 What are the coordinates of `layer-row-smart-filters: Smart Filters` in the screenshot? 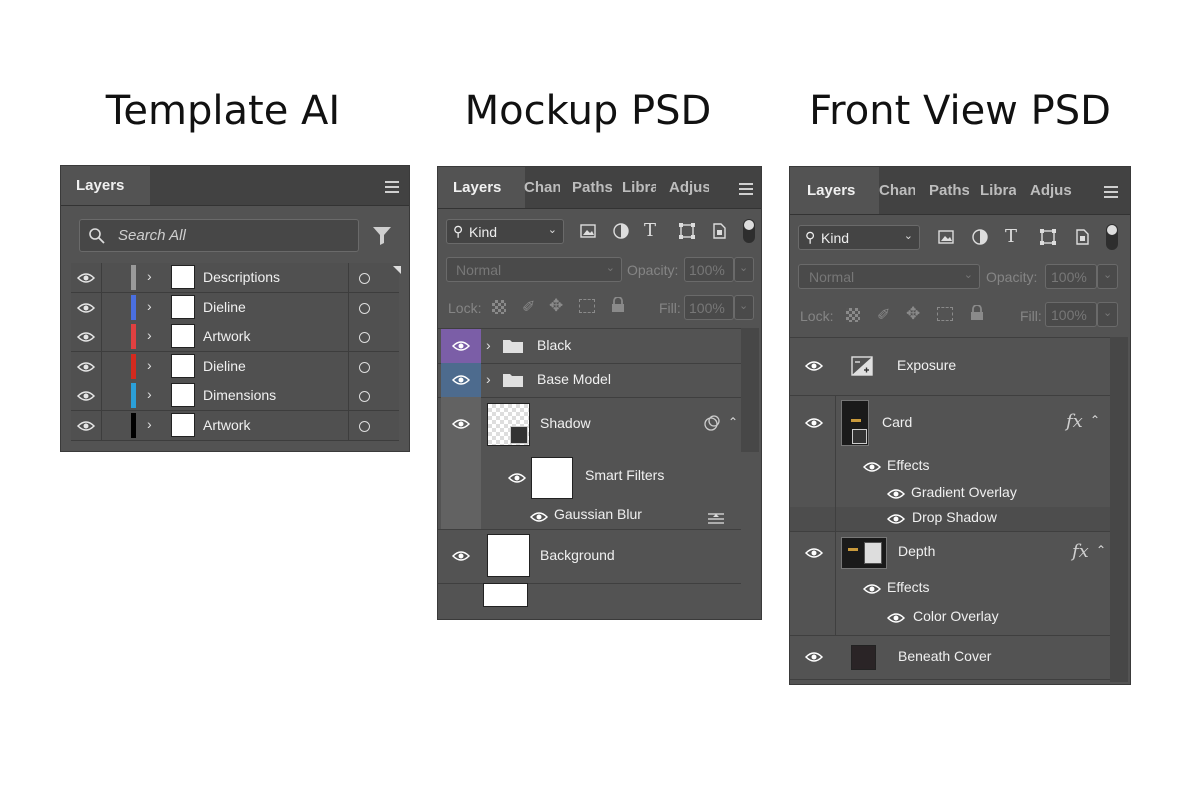 It's located at (589, 478).